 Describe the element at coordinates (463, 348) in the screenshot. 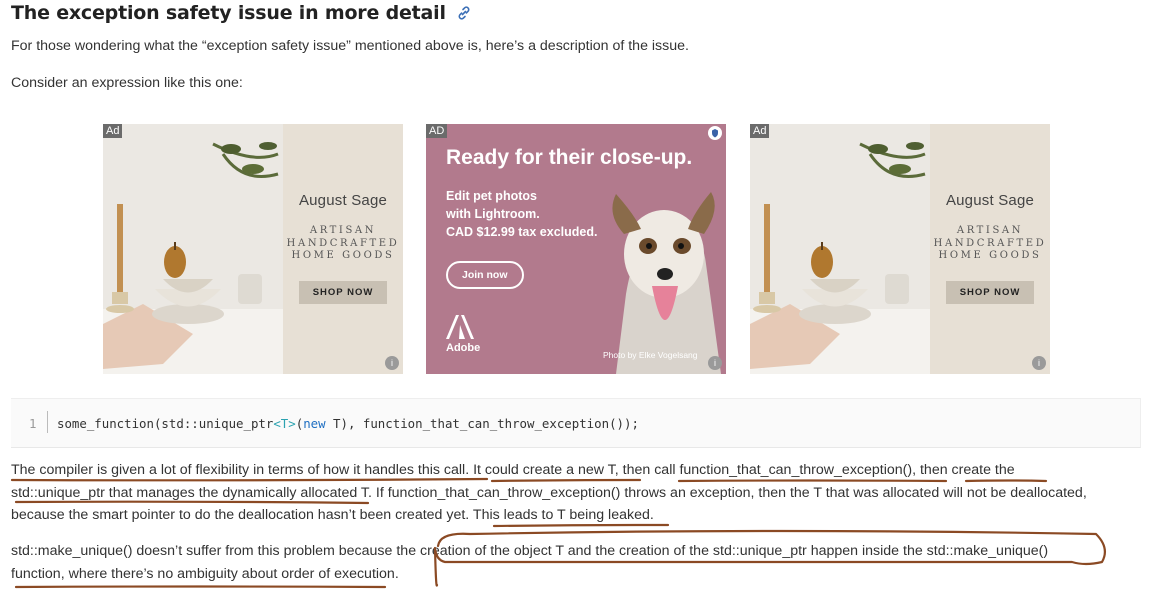

I see `adobe-logo-label: Adobe` at that location.